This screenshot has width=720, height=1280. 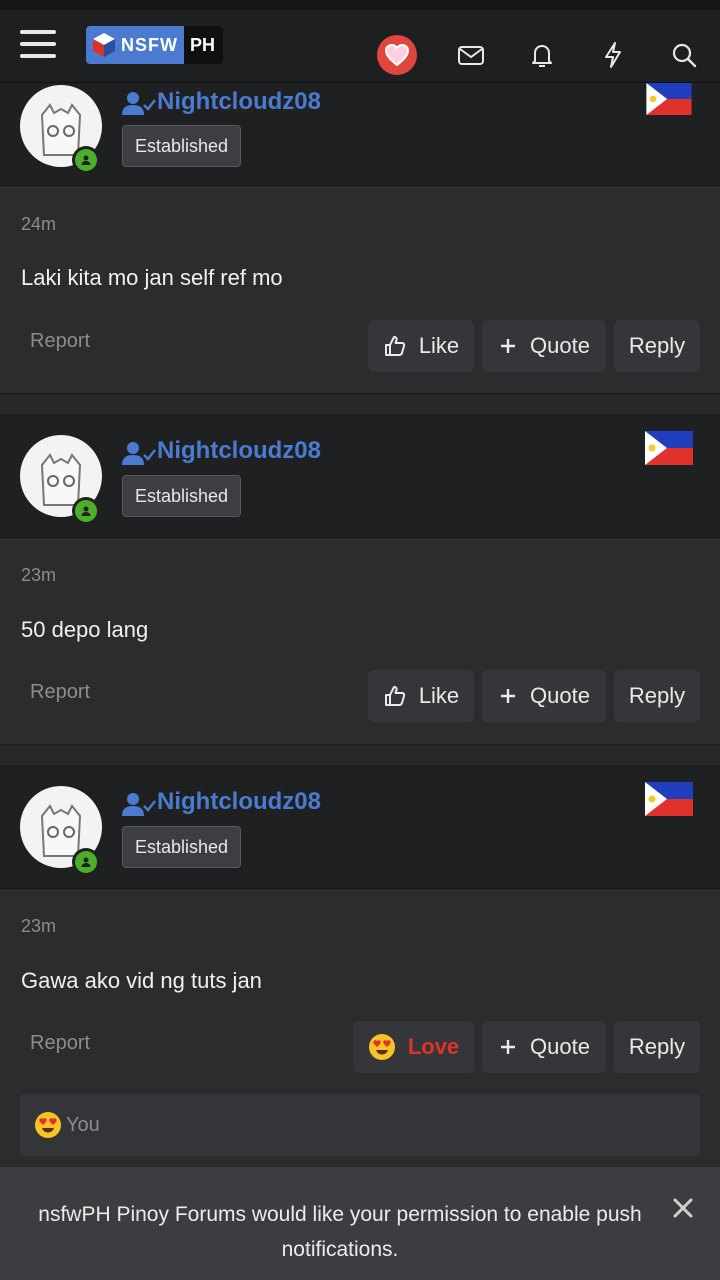 What do you see at coordinates (83, 1124) in the screenshot?
I see `reactions-label: You` at bounding box center [83, 1124].